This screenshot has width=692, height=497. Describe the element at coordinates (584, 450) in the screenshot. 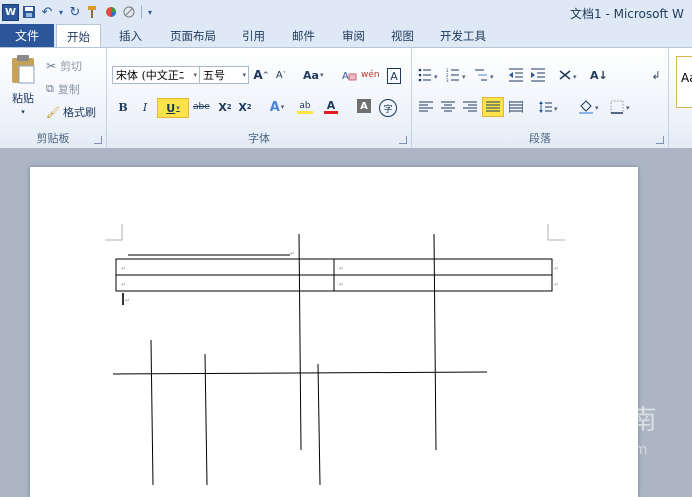

I see `watermark-url: zhinan.sogou.com` at that location.